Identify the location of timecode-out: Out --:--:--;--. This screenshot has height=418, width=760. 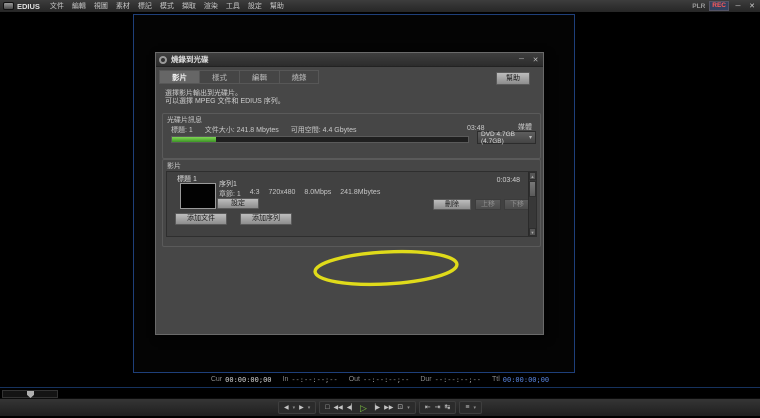
(379, 380).